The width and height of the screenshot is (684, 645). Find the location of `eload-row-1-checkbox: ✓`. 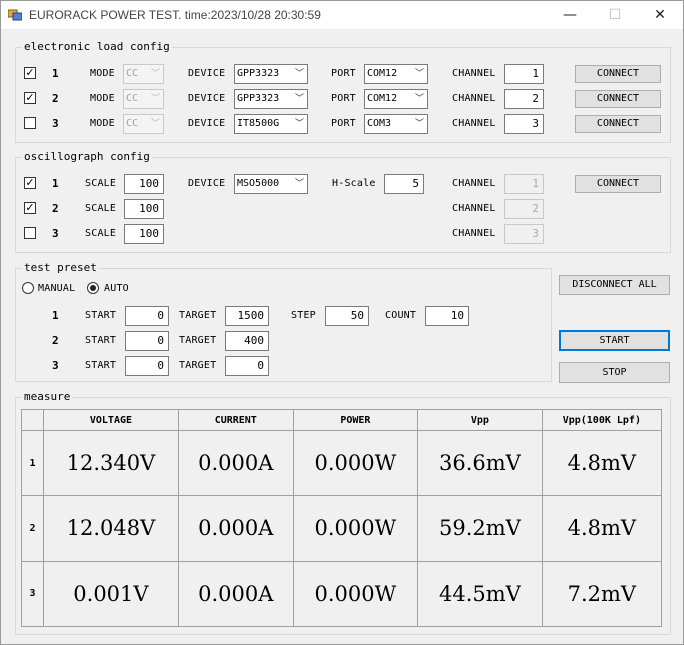

eload-row-1-checkbox: ✓ is located at coordinates (30, 73).